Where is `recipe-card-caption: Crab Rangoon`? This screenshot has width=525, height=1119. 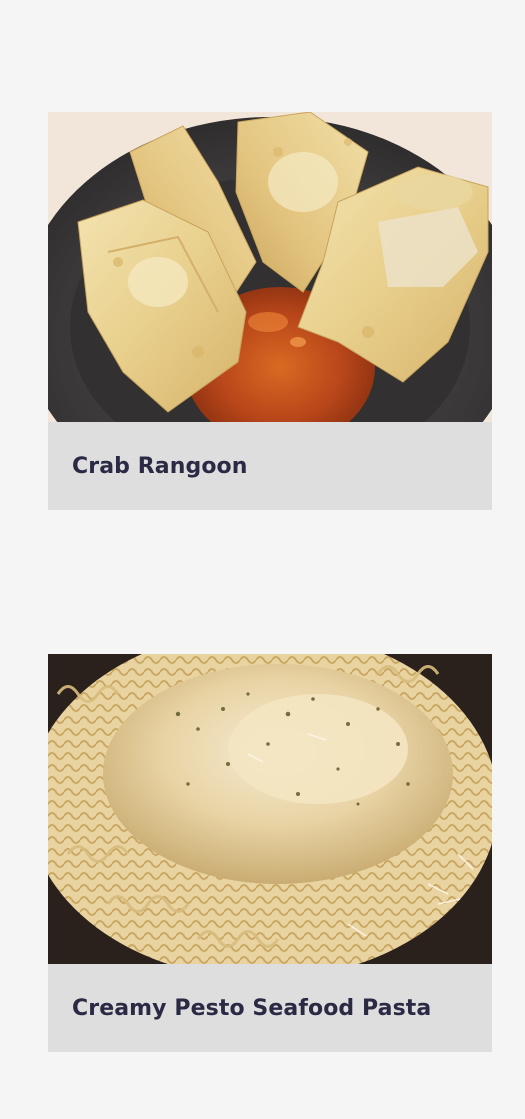 recipe-card-caption: Crab Rangoon is located at coordinates (270, 466).